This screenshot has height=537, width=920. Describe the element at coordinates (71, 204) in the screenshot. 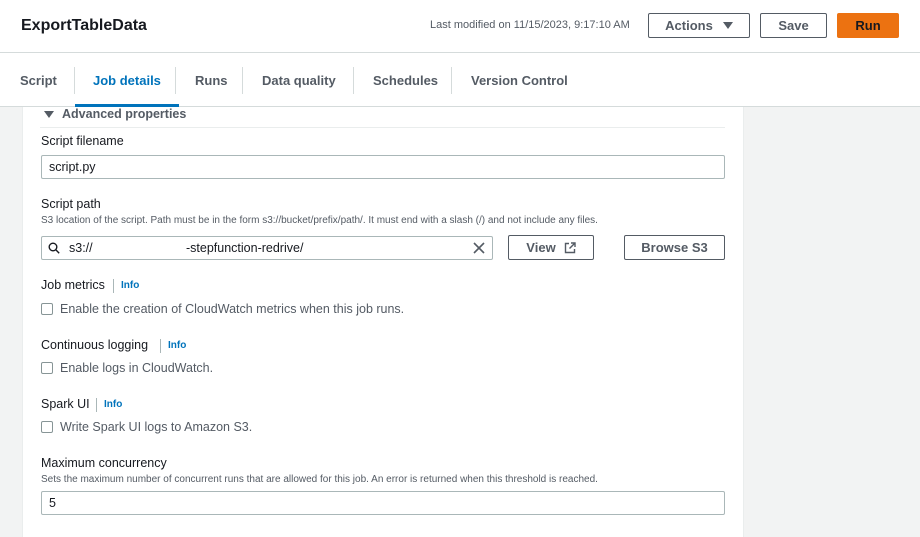

I see `script-path-label: Script path` at that location.